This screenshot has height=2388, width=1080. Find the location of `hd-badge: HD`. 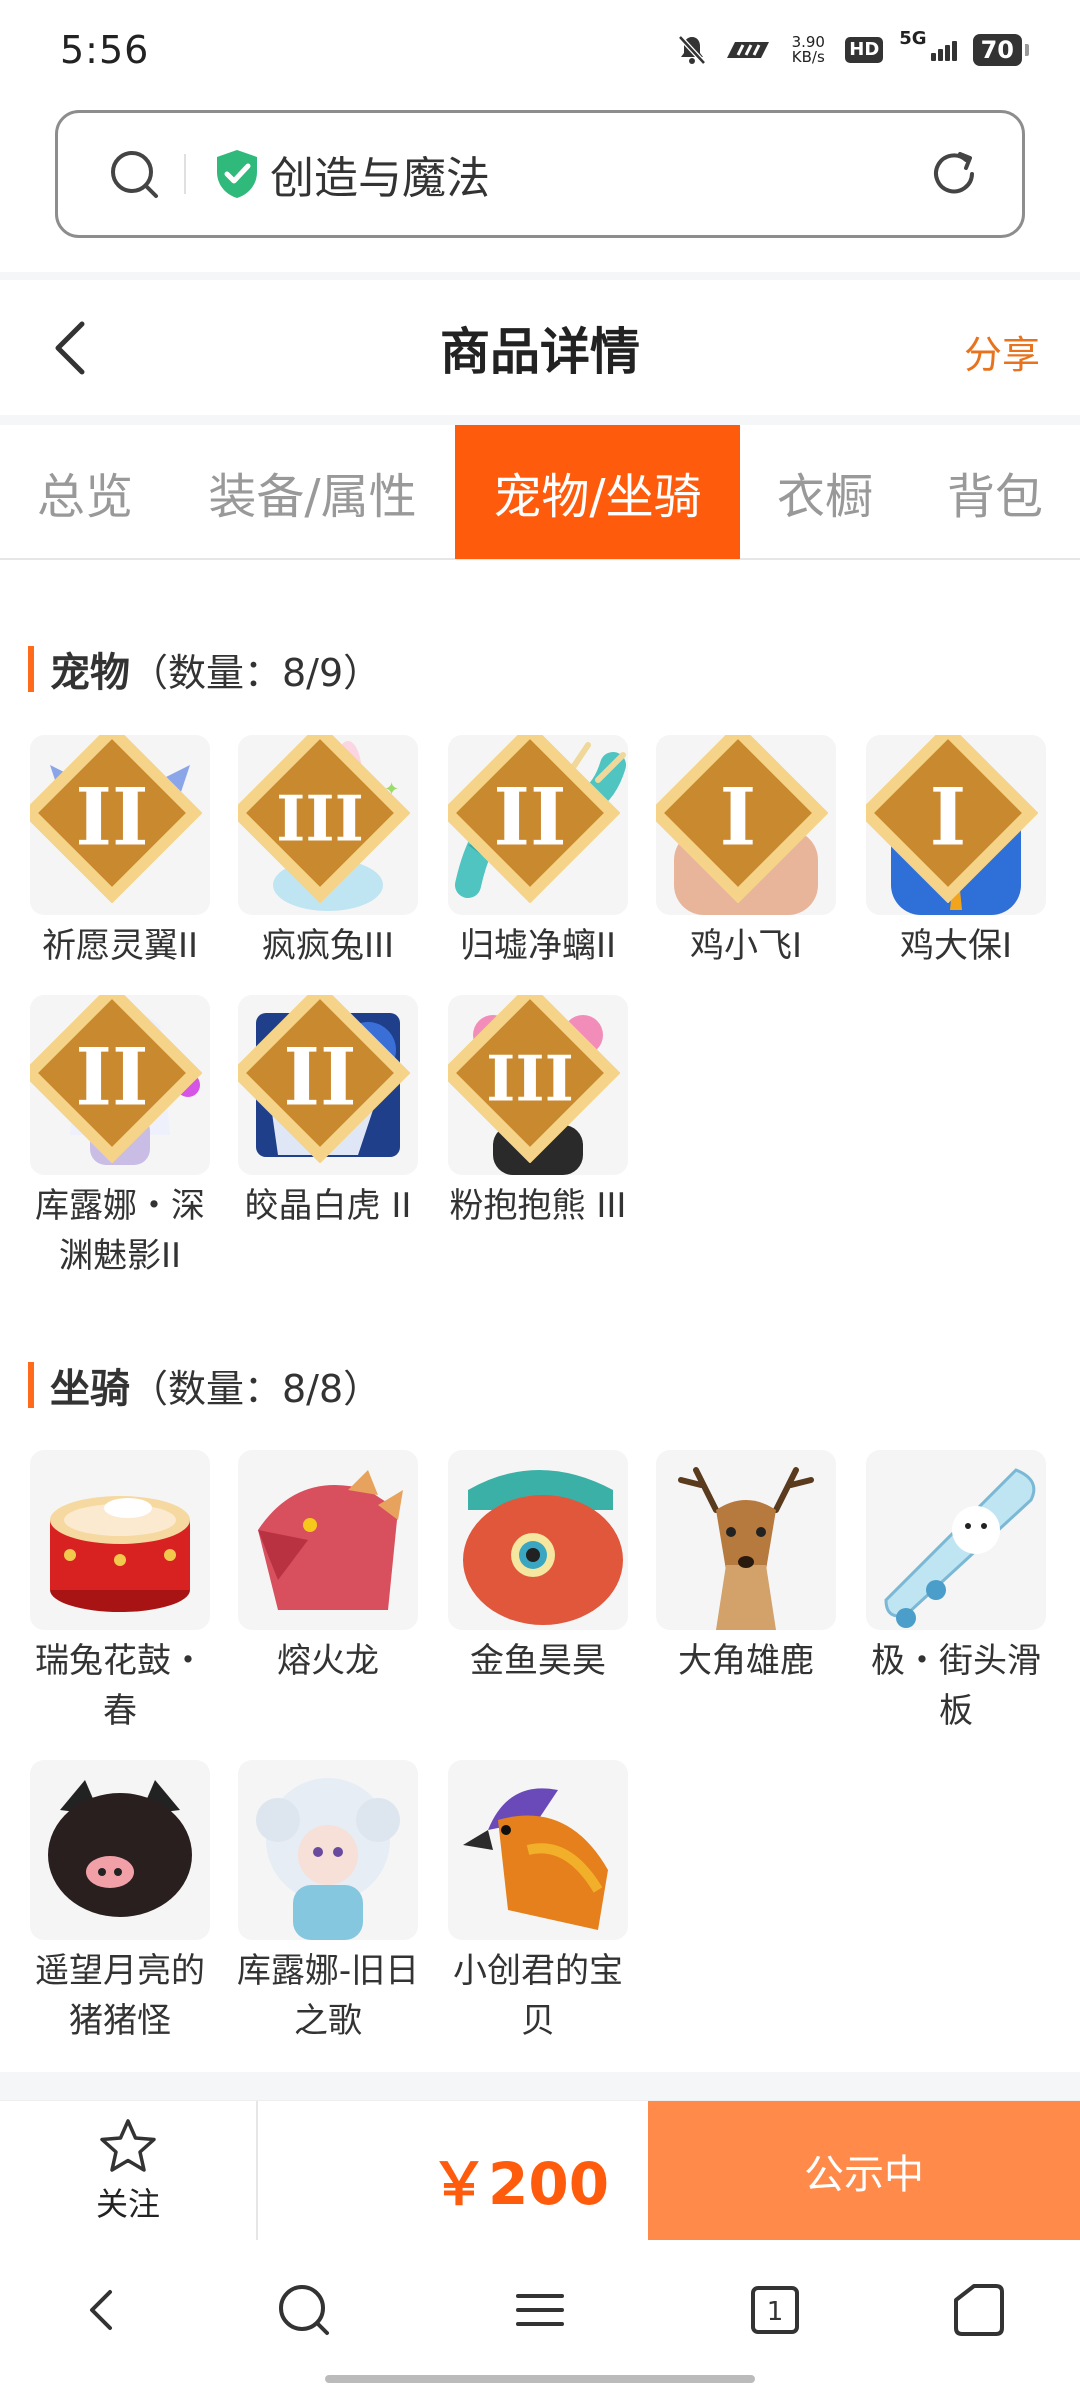

hd-badge: HD is located at coordinates (864, 50).